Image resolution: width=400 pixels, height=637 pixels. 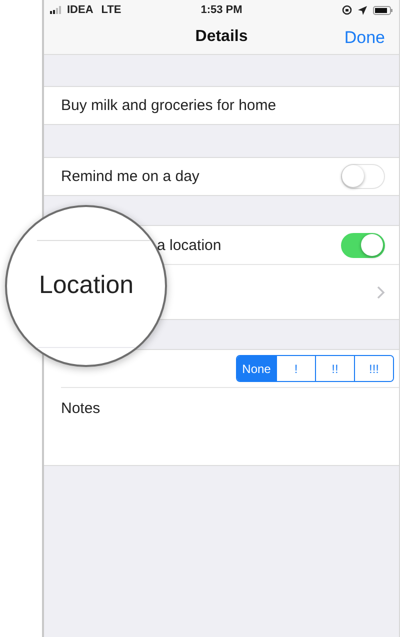 What do you see at coordinates (221, 37) in the screenshot?
I see `screen-title: Details` at bounding box center [221, 37].